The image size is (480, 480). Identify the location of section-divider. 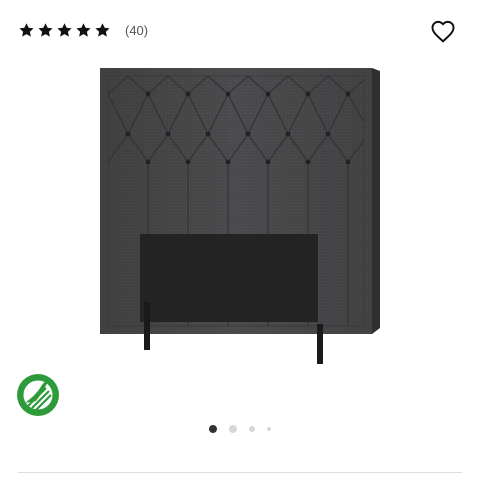
(240, 472).